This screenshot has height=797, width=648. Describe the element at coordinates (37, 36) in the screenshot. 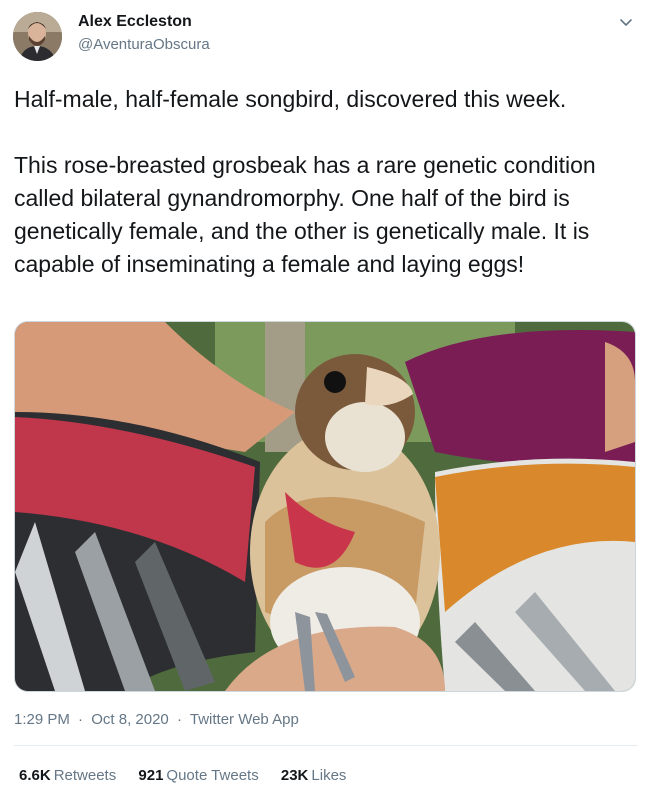

I see `avatar` at that location.